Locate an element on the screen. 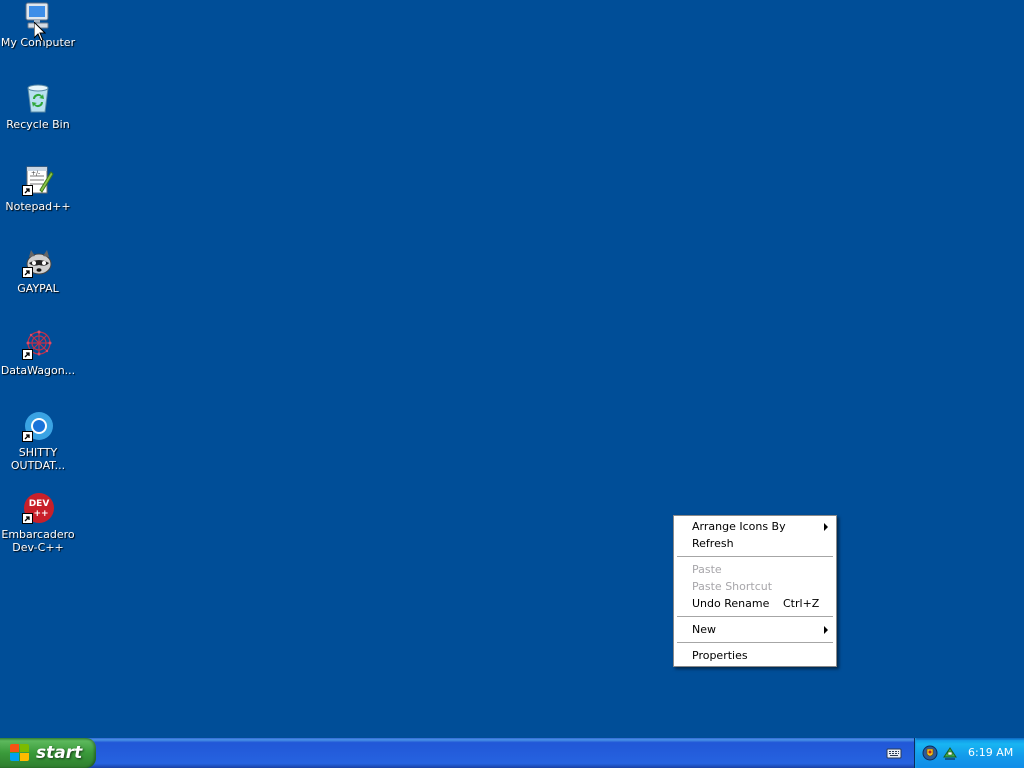  start-button: start is located at coordinates (48, 753).